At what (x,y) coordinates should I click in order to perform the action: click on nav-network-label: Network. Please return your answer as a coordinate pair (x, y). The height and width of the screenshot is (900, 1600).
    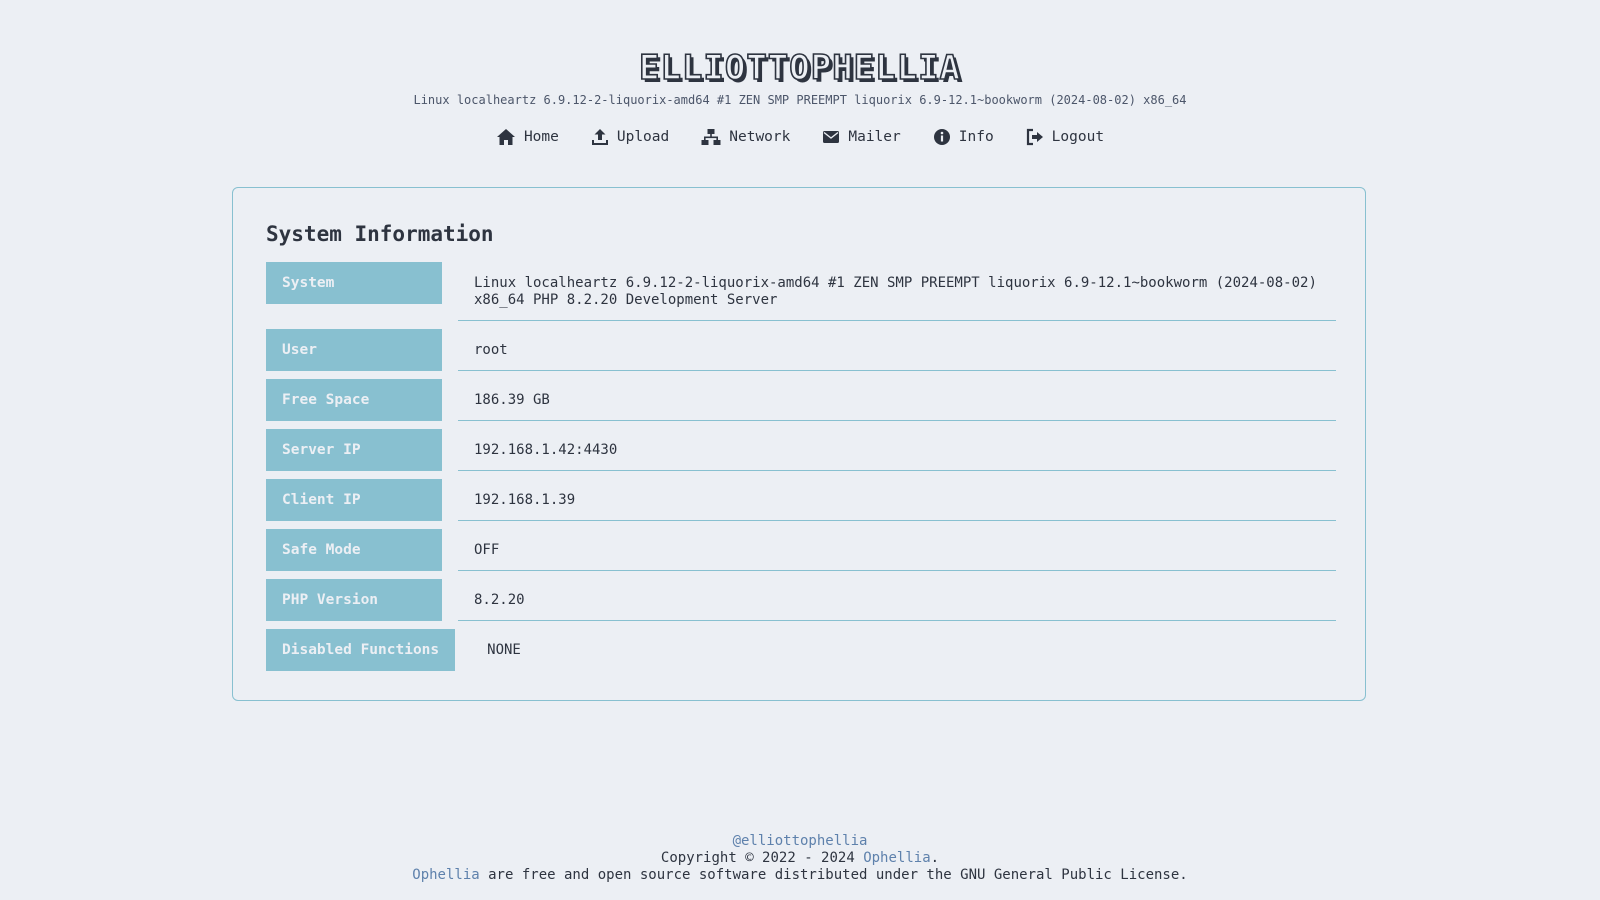
    Looking at the image, I should click on (760, 137).